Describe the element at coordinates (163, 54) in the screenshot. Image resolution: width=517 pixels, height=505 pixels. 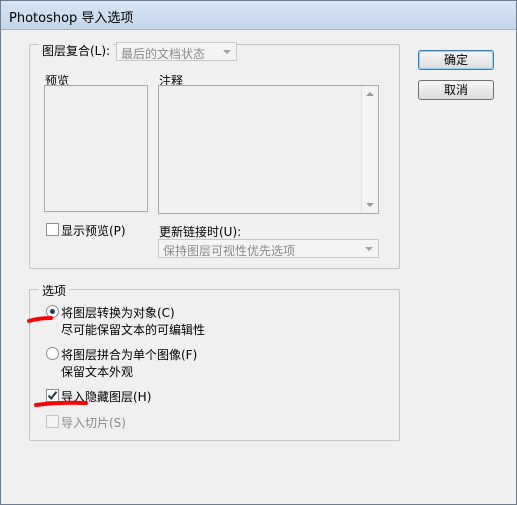
I see `layer-comp-value: 最后的文档状态` at that location.